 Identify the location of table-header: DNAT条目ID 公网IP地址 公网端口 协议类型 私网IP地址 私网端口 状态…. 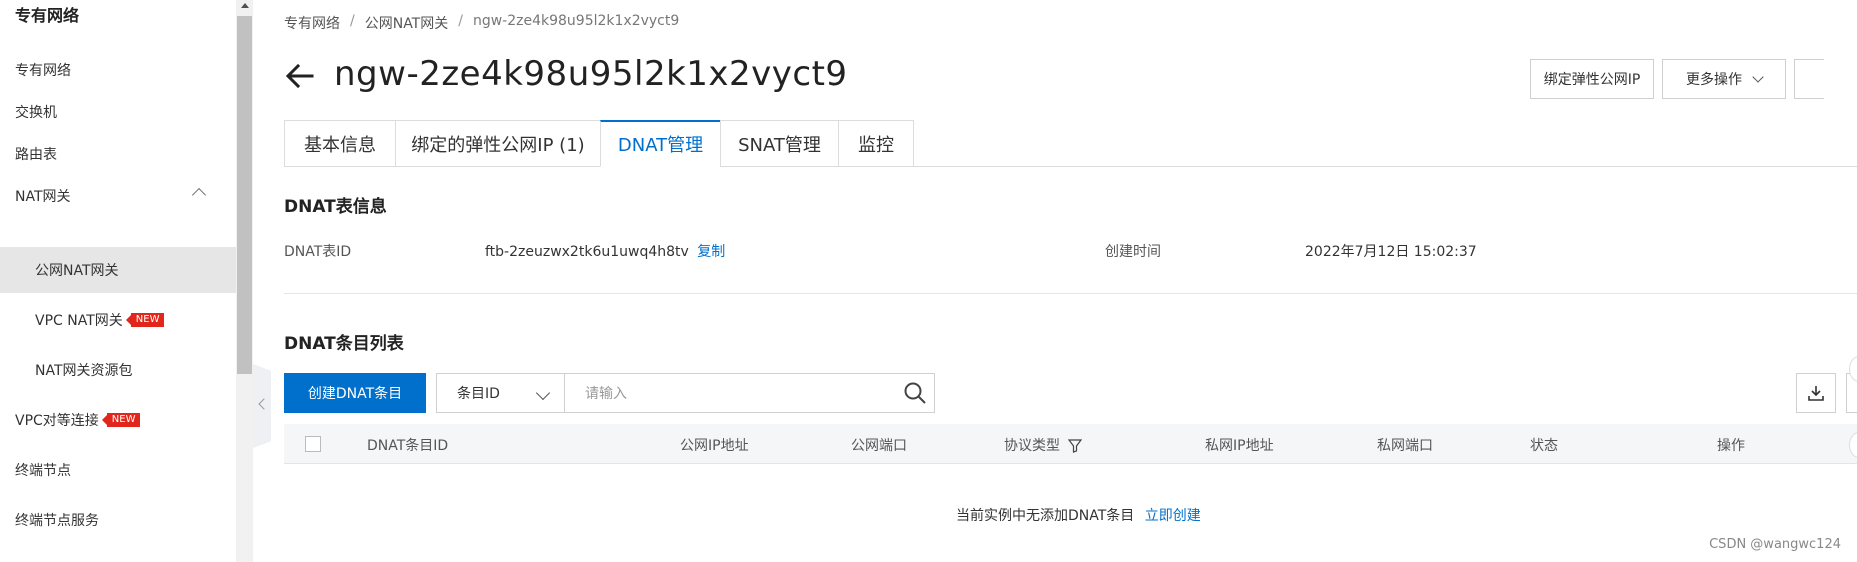
(1070, 444).